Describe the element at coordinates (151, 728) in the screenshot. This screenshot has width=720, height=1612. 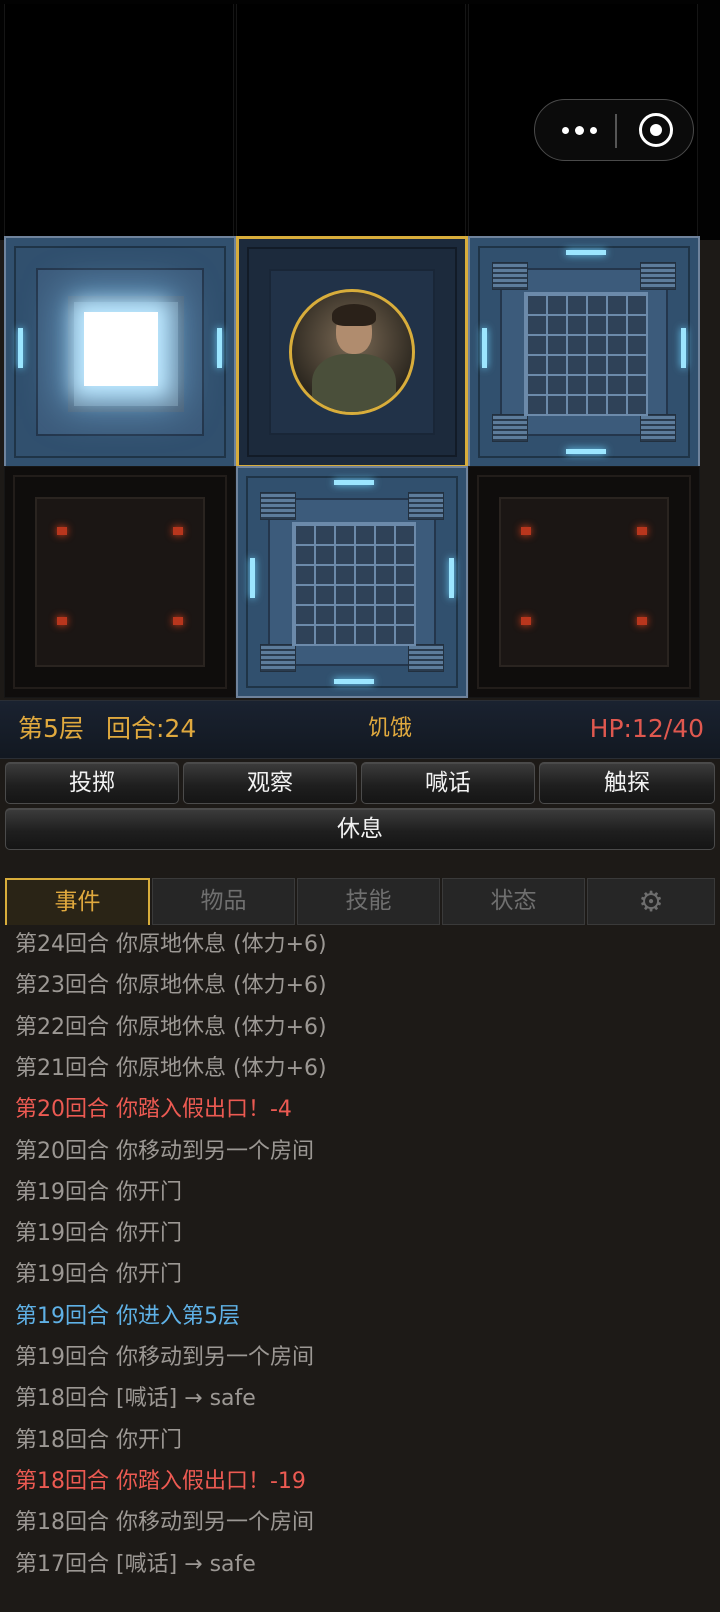
I see `turn-counter: 回合:24` at that location.